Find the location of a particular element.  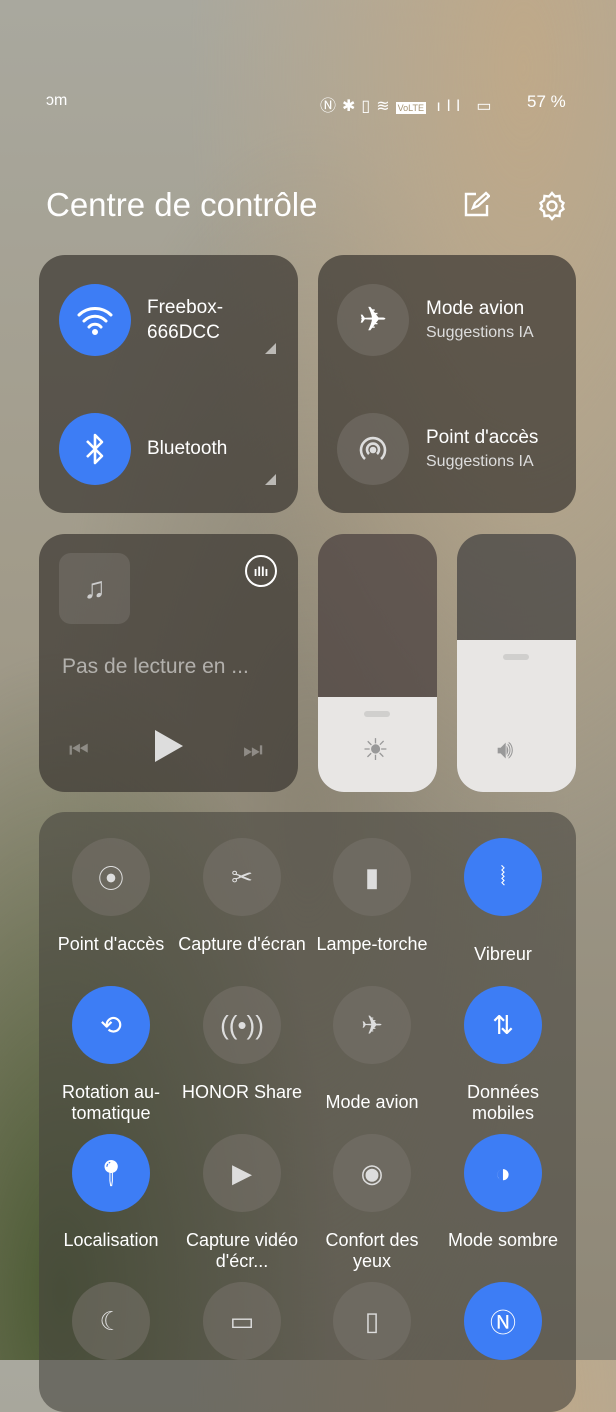

tile-hotspot: ⦿ Point d'accès is located at coordinates (111, 896).